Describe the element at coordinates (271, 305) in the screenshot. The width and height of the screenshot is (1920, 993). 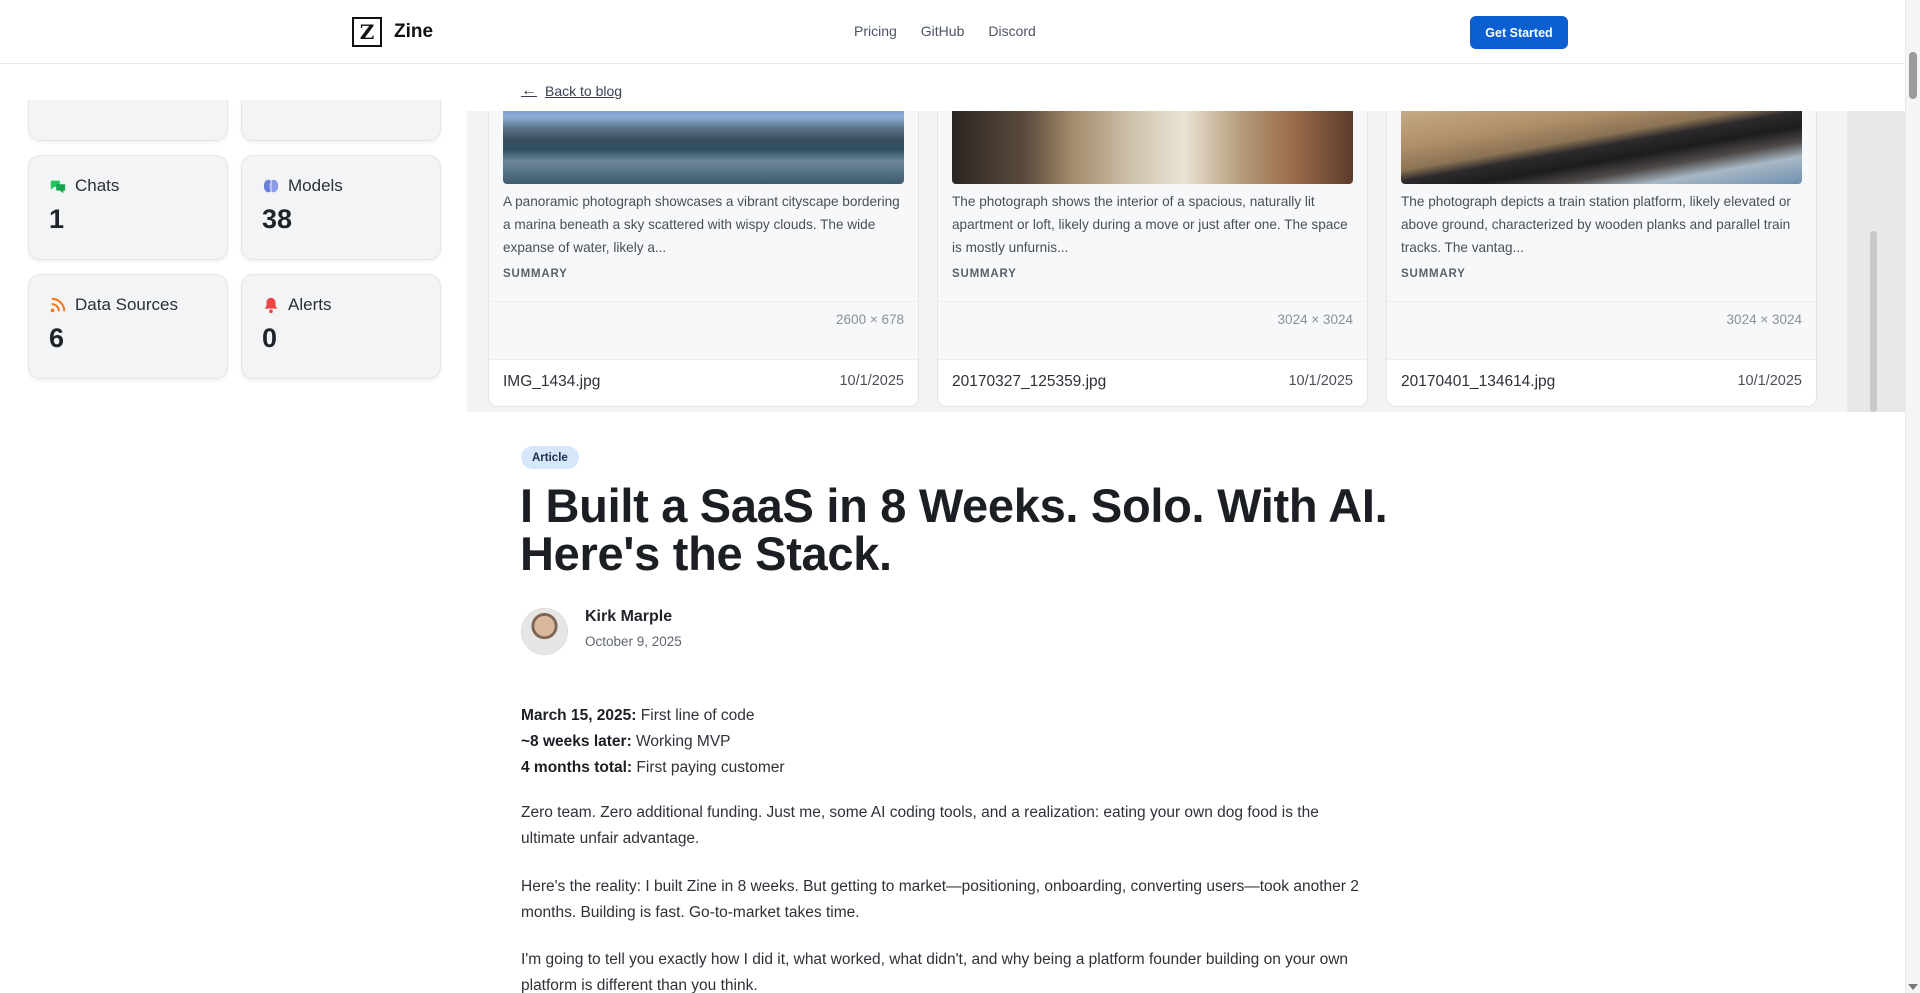
I see `bell-icon` at that location.